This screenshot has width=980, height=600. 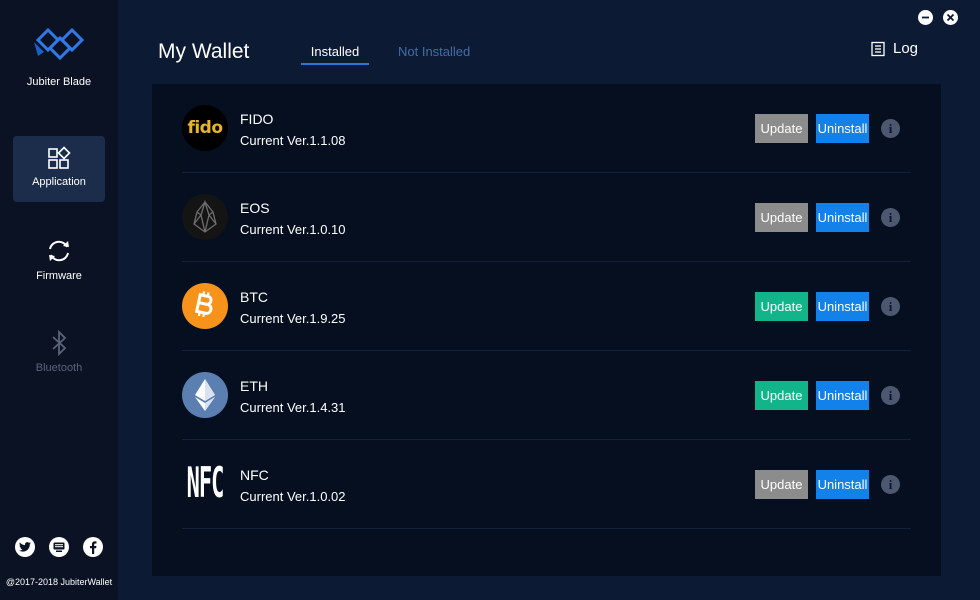 I want to click on log-label: Log, so click(x=906, y=48).